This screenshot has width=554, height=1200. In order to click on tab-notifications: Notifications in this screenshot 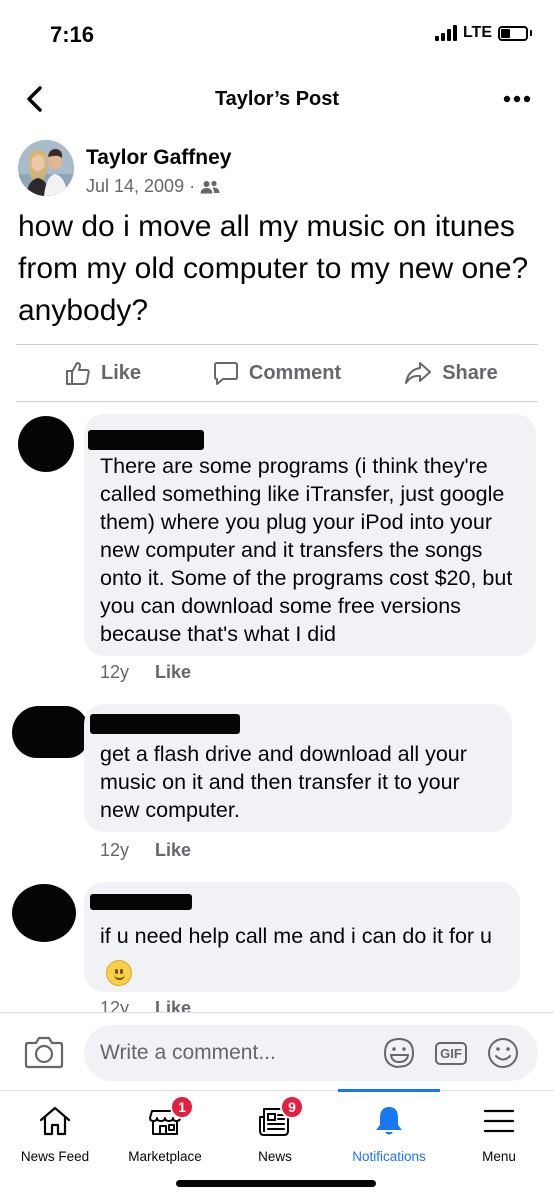, I will do `click(389, 1131)`.